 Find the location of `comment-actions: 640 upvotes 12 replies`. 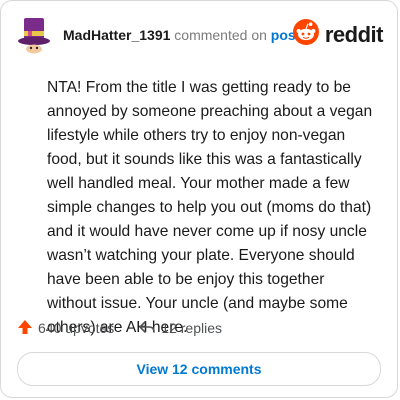

comment-actions: 640 upvotes 12 replies is located at coordinates (199, 328).